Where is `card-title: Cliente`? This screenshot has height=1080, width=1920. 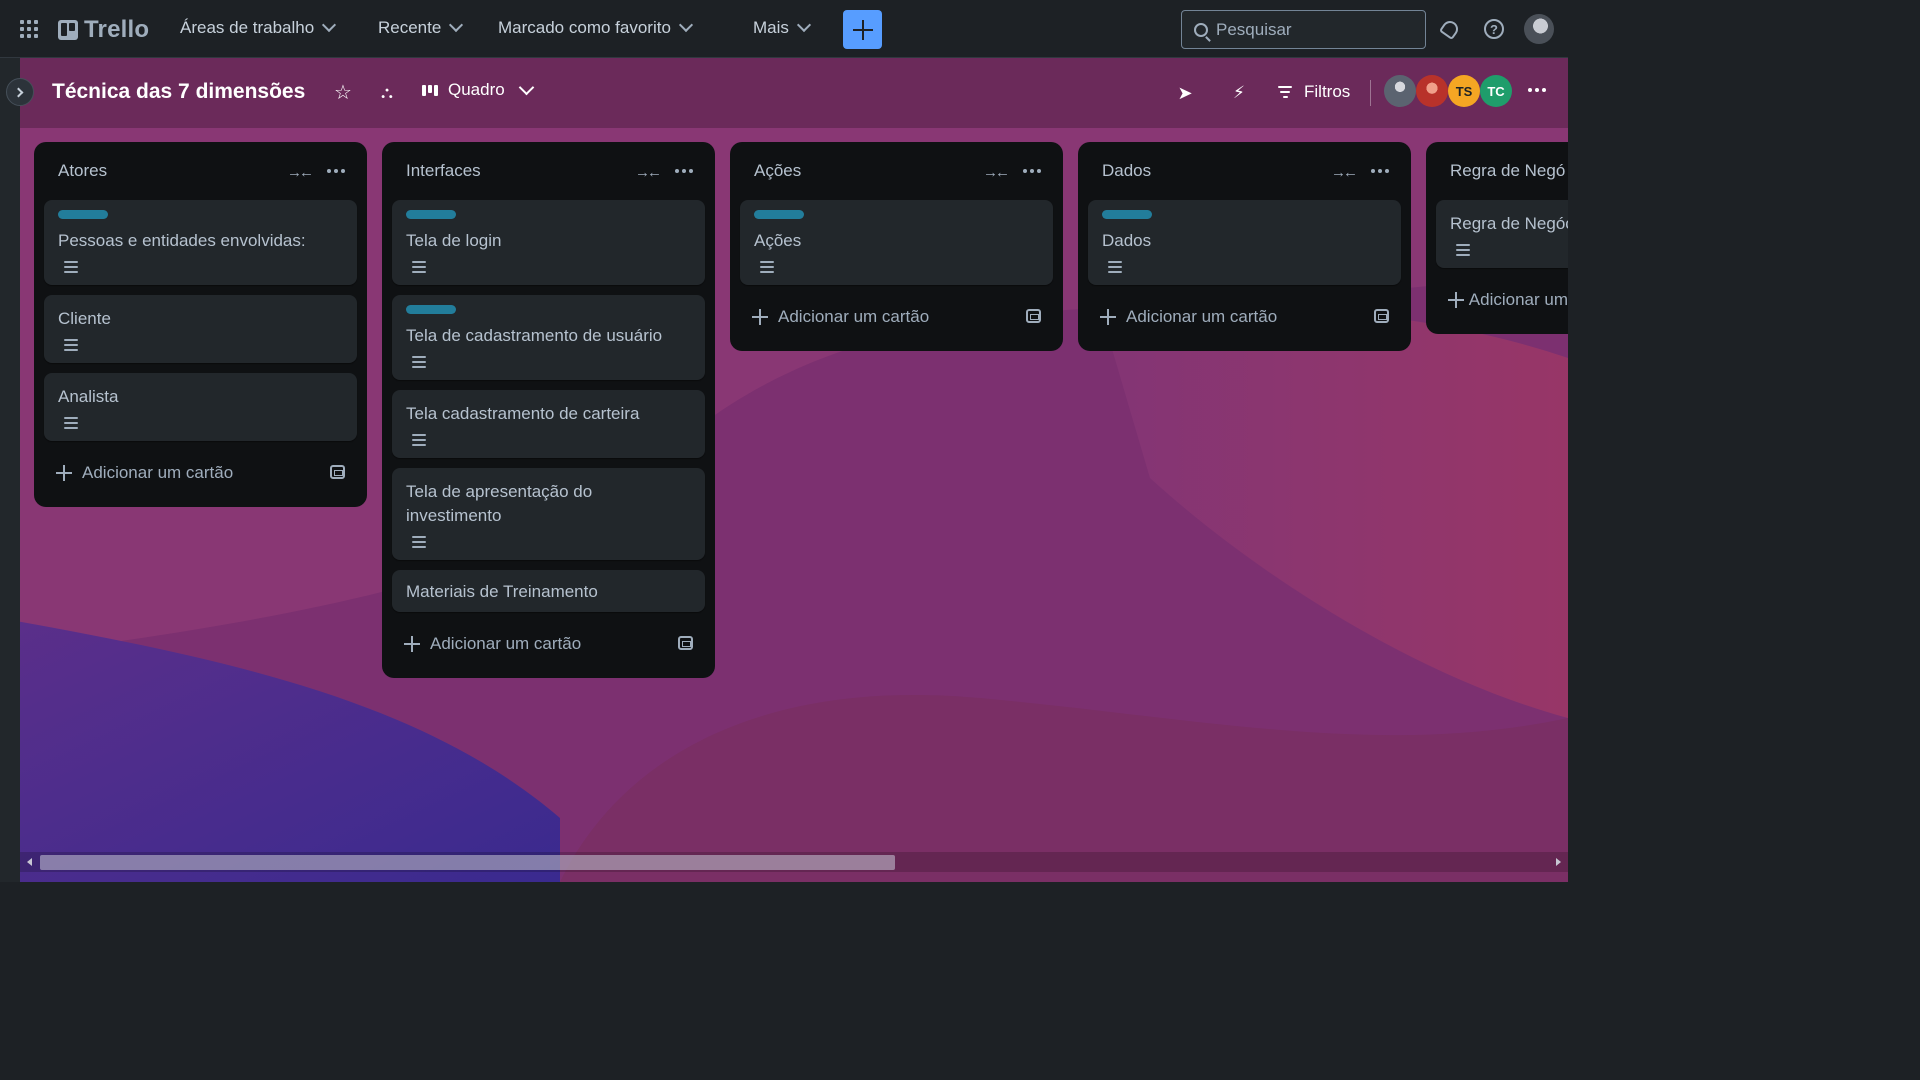 card-title: Cliente is located at coordinates (84, 318).